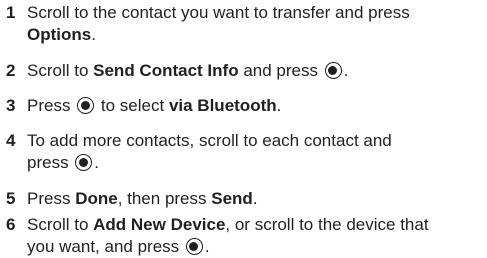  I want to click on send-key-label: Send, so click(232, 198).